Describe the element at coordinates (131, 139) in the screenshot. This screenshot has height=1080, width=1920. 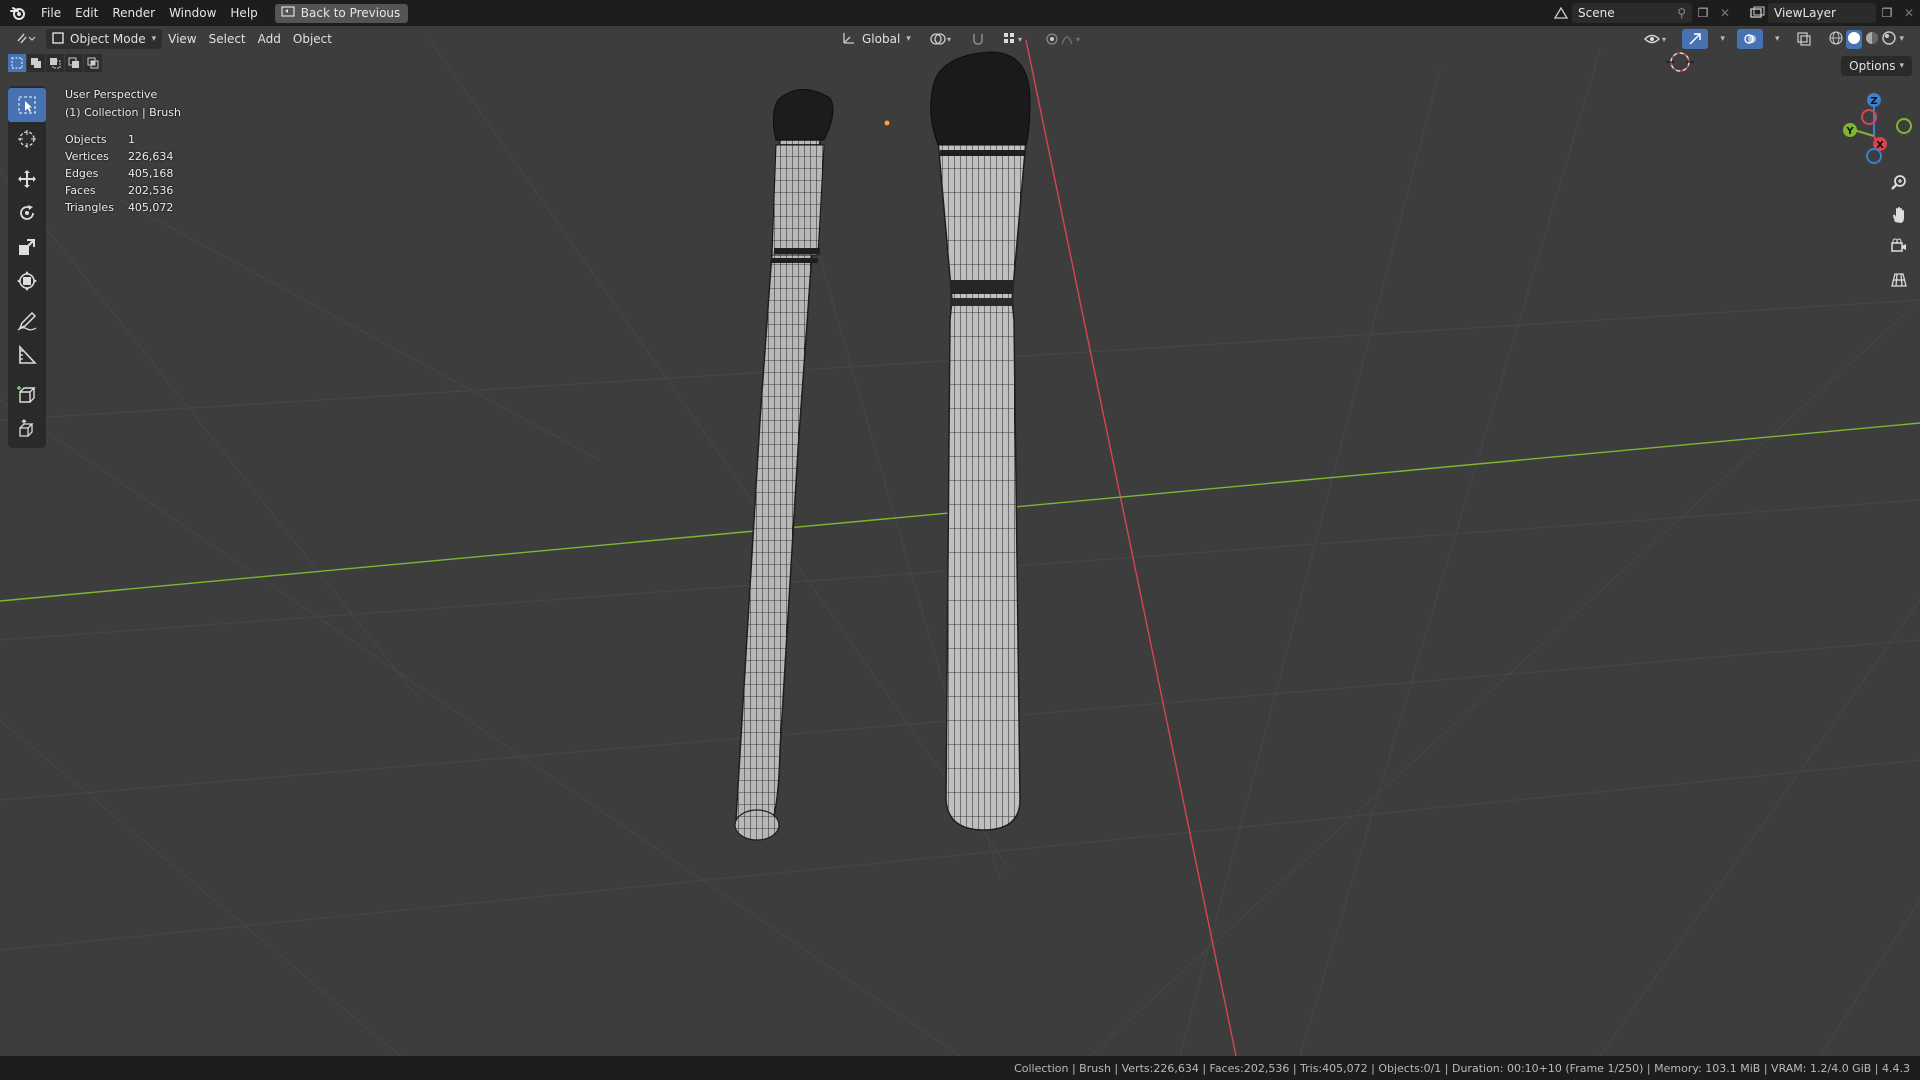
I see `stat-value: 1` at that location.